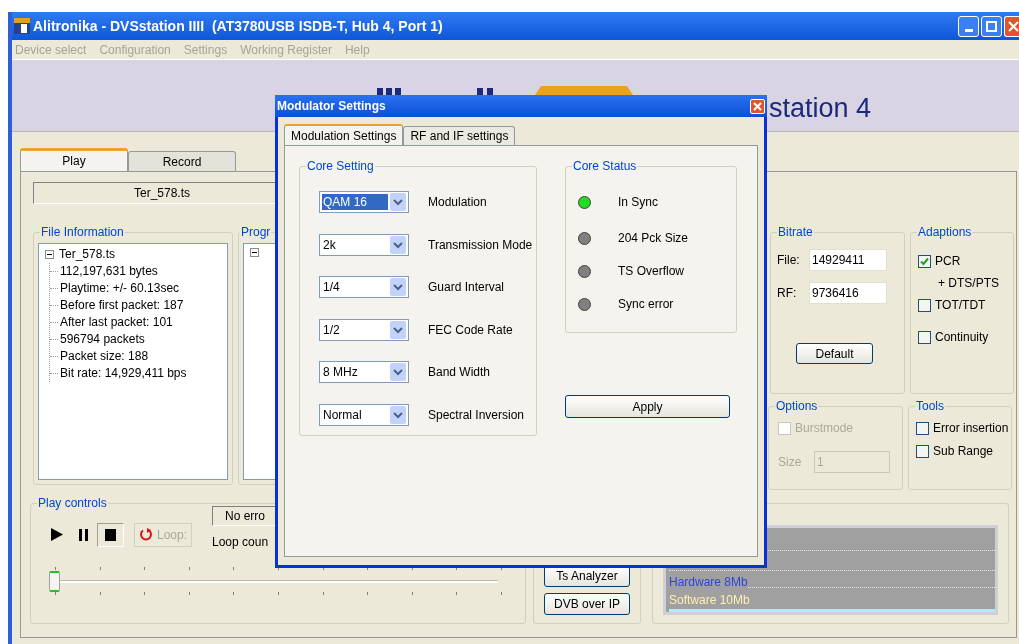 This screenshot has width=1019, height=644. Describe the element at coordinates (646, 304) in the screenshot. I see `status-label: Sync error` at that location.